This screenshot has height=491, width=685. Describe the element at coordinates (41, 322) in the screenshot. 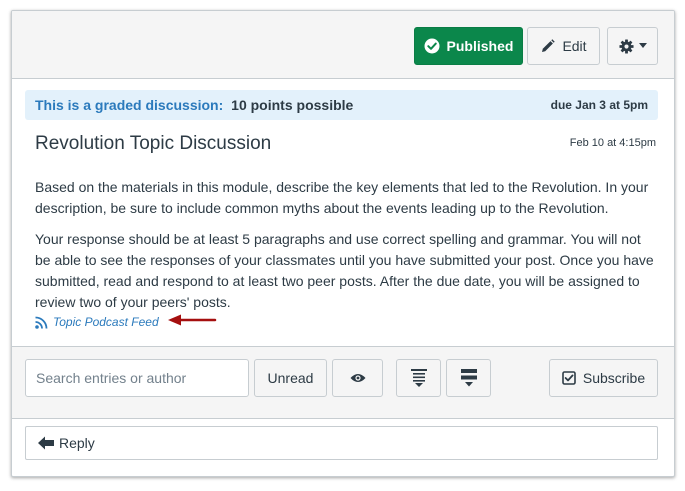

I see `rss-icon` at that location.